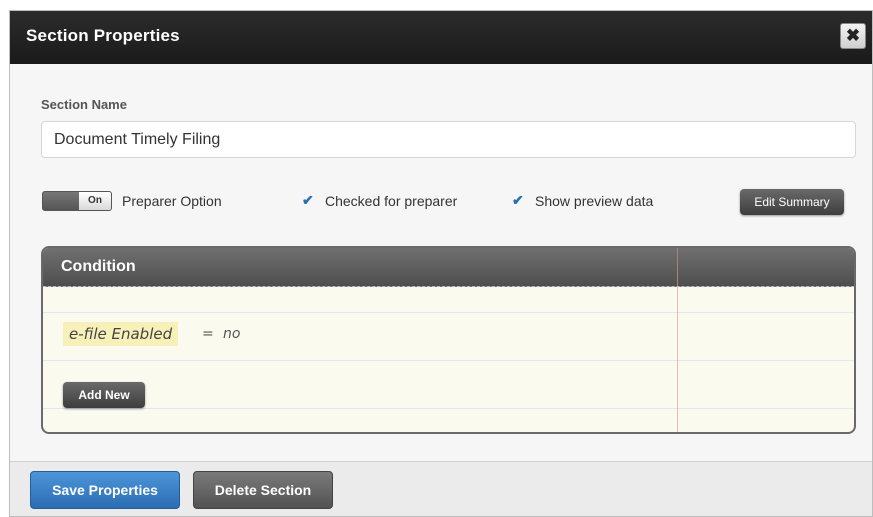 Image resolution: width=873 pixels, height=517 pixels. I want to click on checked-for-preparer-label: Checked for preparer, so click(391, 201).